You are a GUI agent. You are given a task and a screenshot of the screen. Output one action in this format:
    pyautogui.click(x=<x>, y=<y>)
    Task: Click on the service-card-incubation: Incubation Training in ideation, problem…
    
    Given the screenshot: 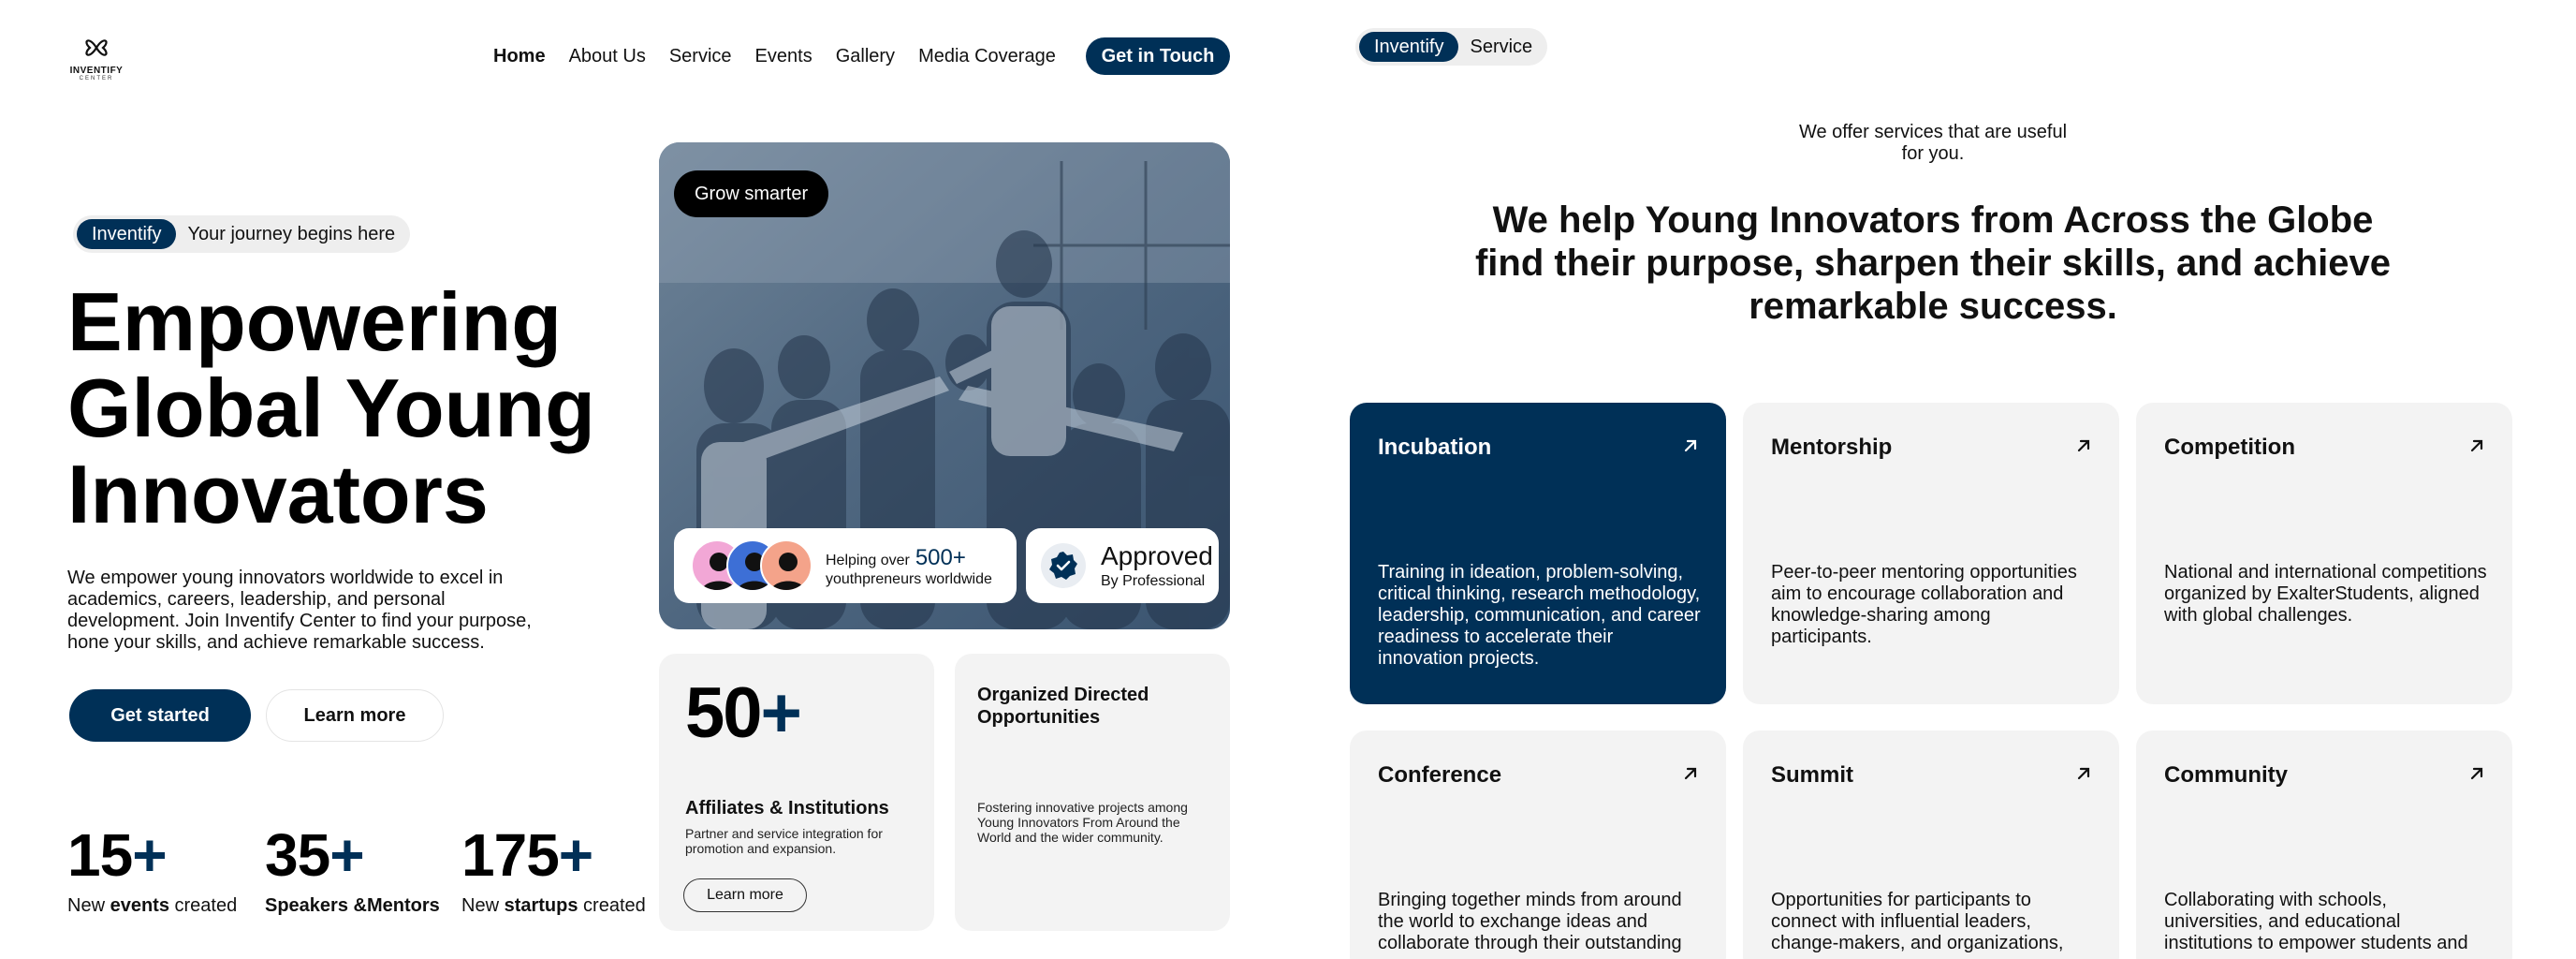 What is the action you would take?
    pyautogui.click(x=1538, y=553)
    